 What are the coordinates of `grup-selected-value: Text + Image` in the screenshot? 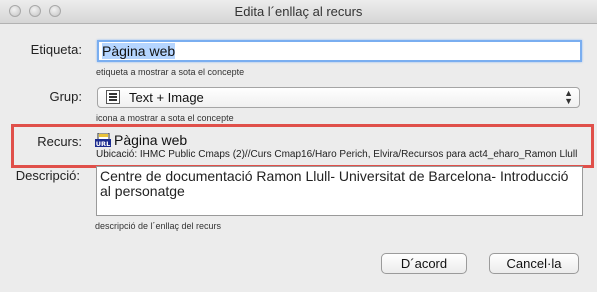 It's located at (166, 97).